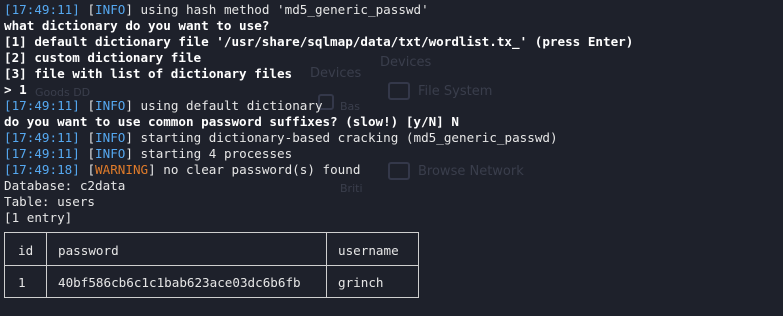 The height and width of the screenshot is (316, 783). I want to click on table-bottom-border, so click(211, 297).